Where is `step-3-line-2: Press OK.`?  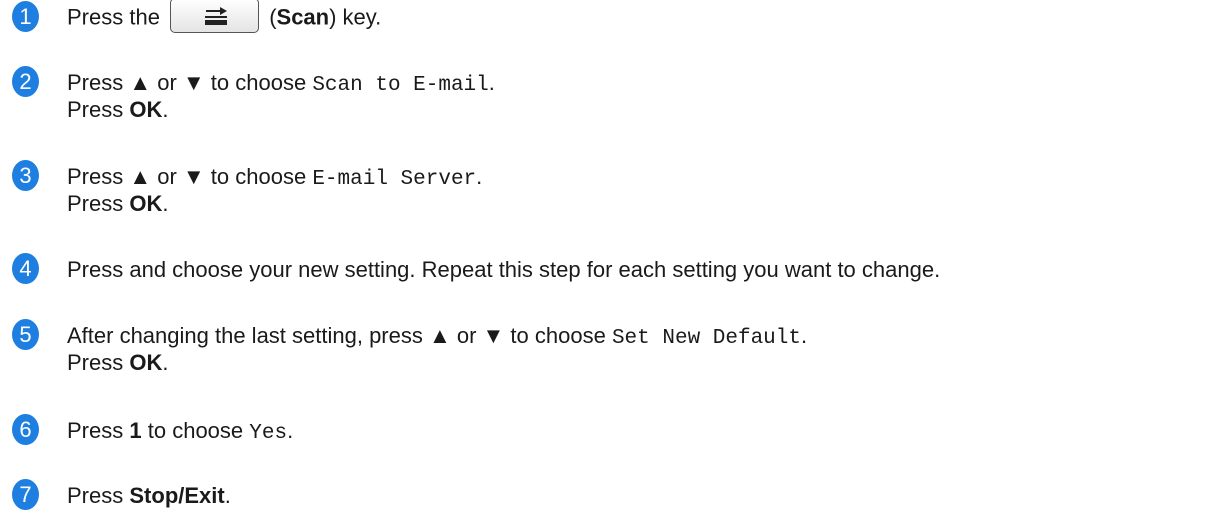
step-3-line-2: Press OK. is located at coordinates (118, 204).